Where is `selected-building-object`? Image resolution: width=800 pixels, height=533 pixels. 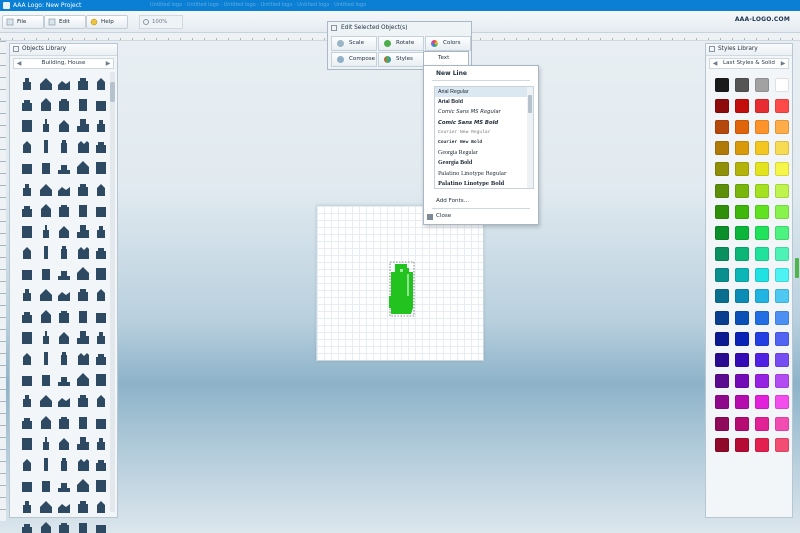
selected-building-object is located at coordinates (402, 289).